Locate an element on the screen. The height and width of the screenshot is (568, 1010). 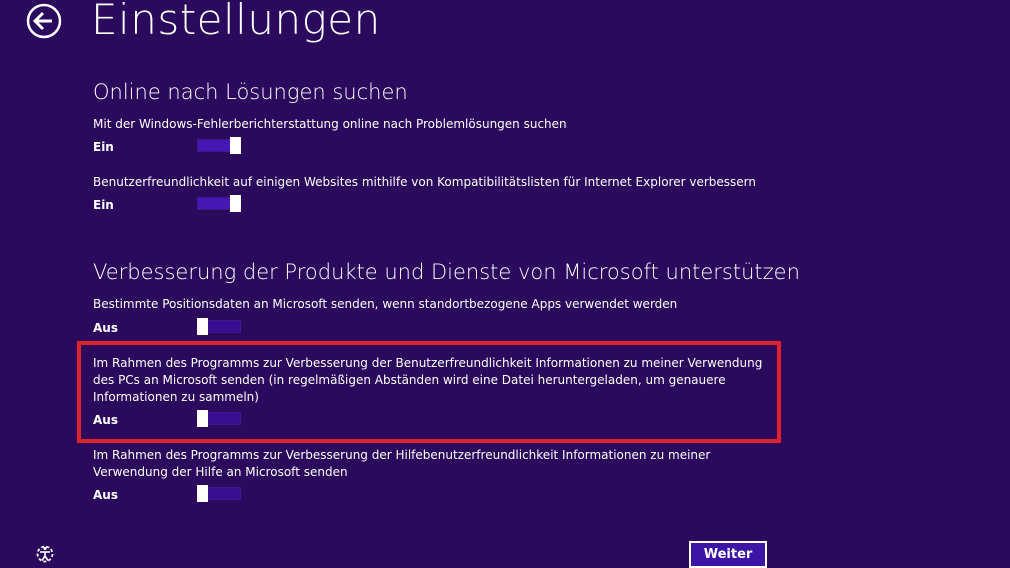
setting-ceip-state: Aus is located at coordinates (105, 420).